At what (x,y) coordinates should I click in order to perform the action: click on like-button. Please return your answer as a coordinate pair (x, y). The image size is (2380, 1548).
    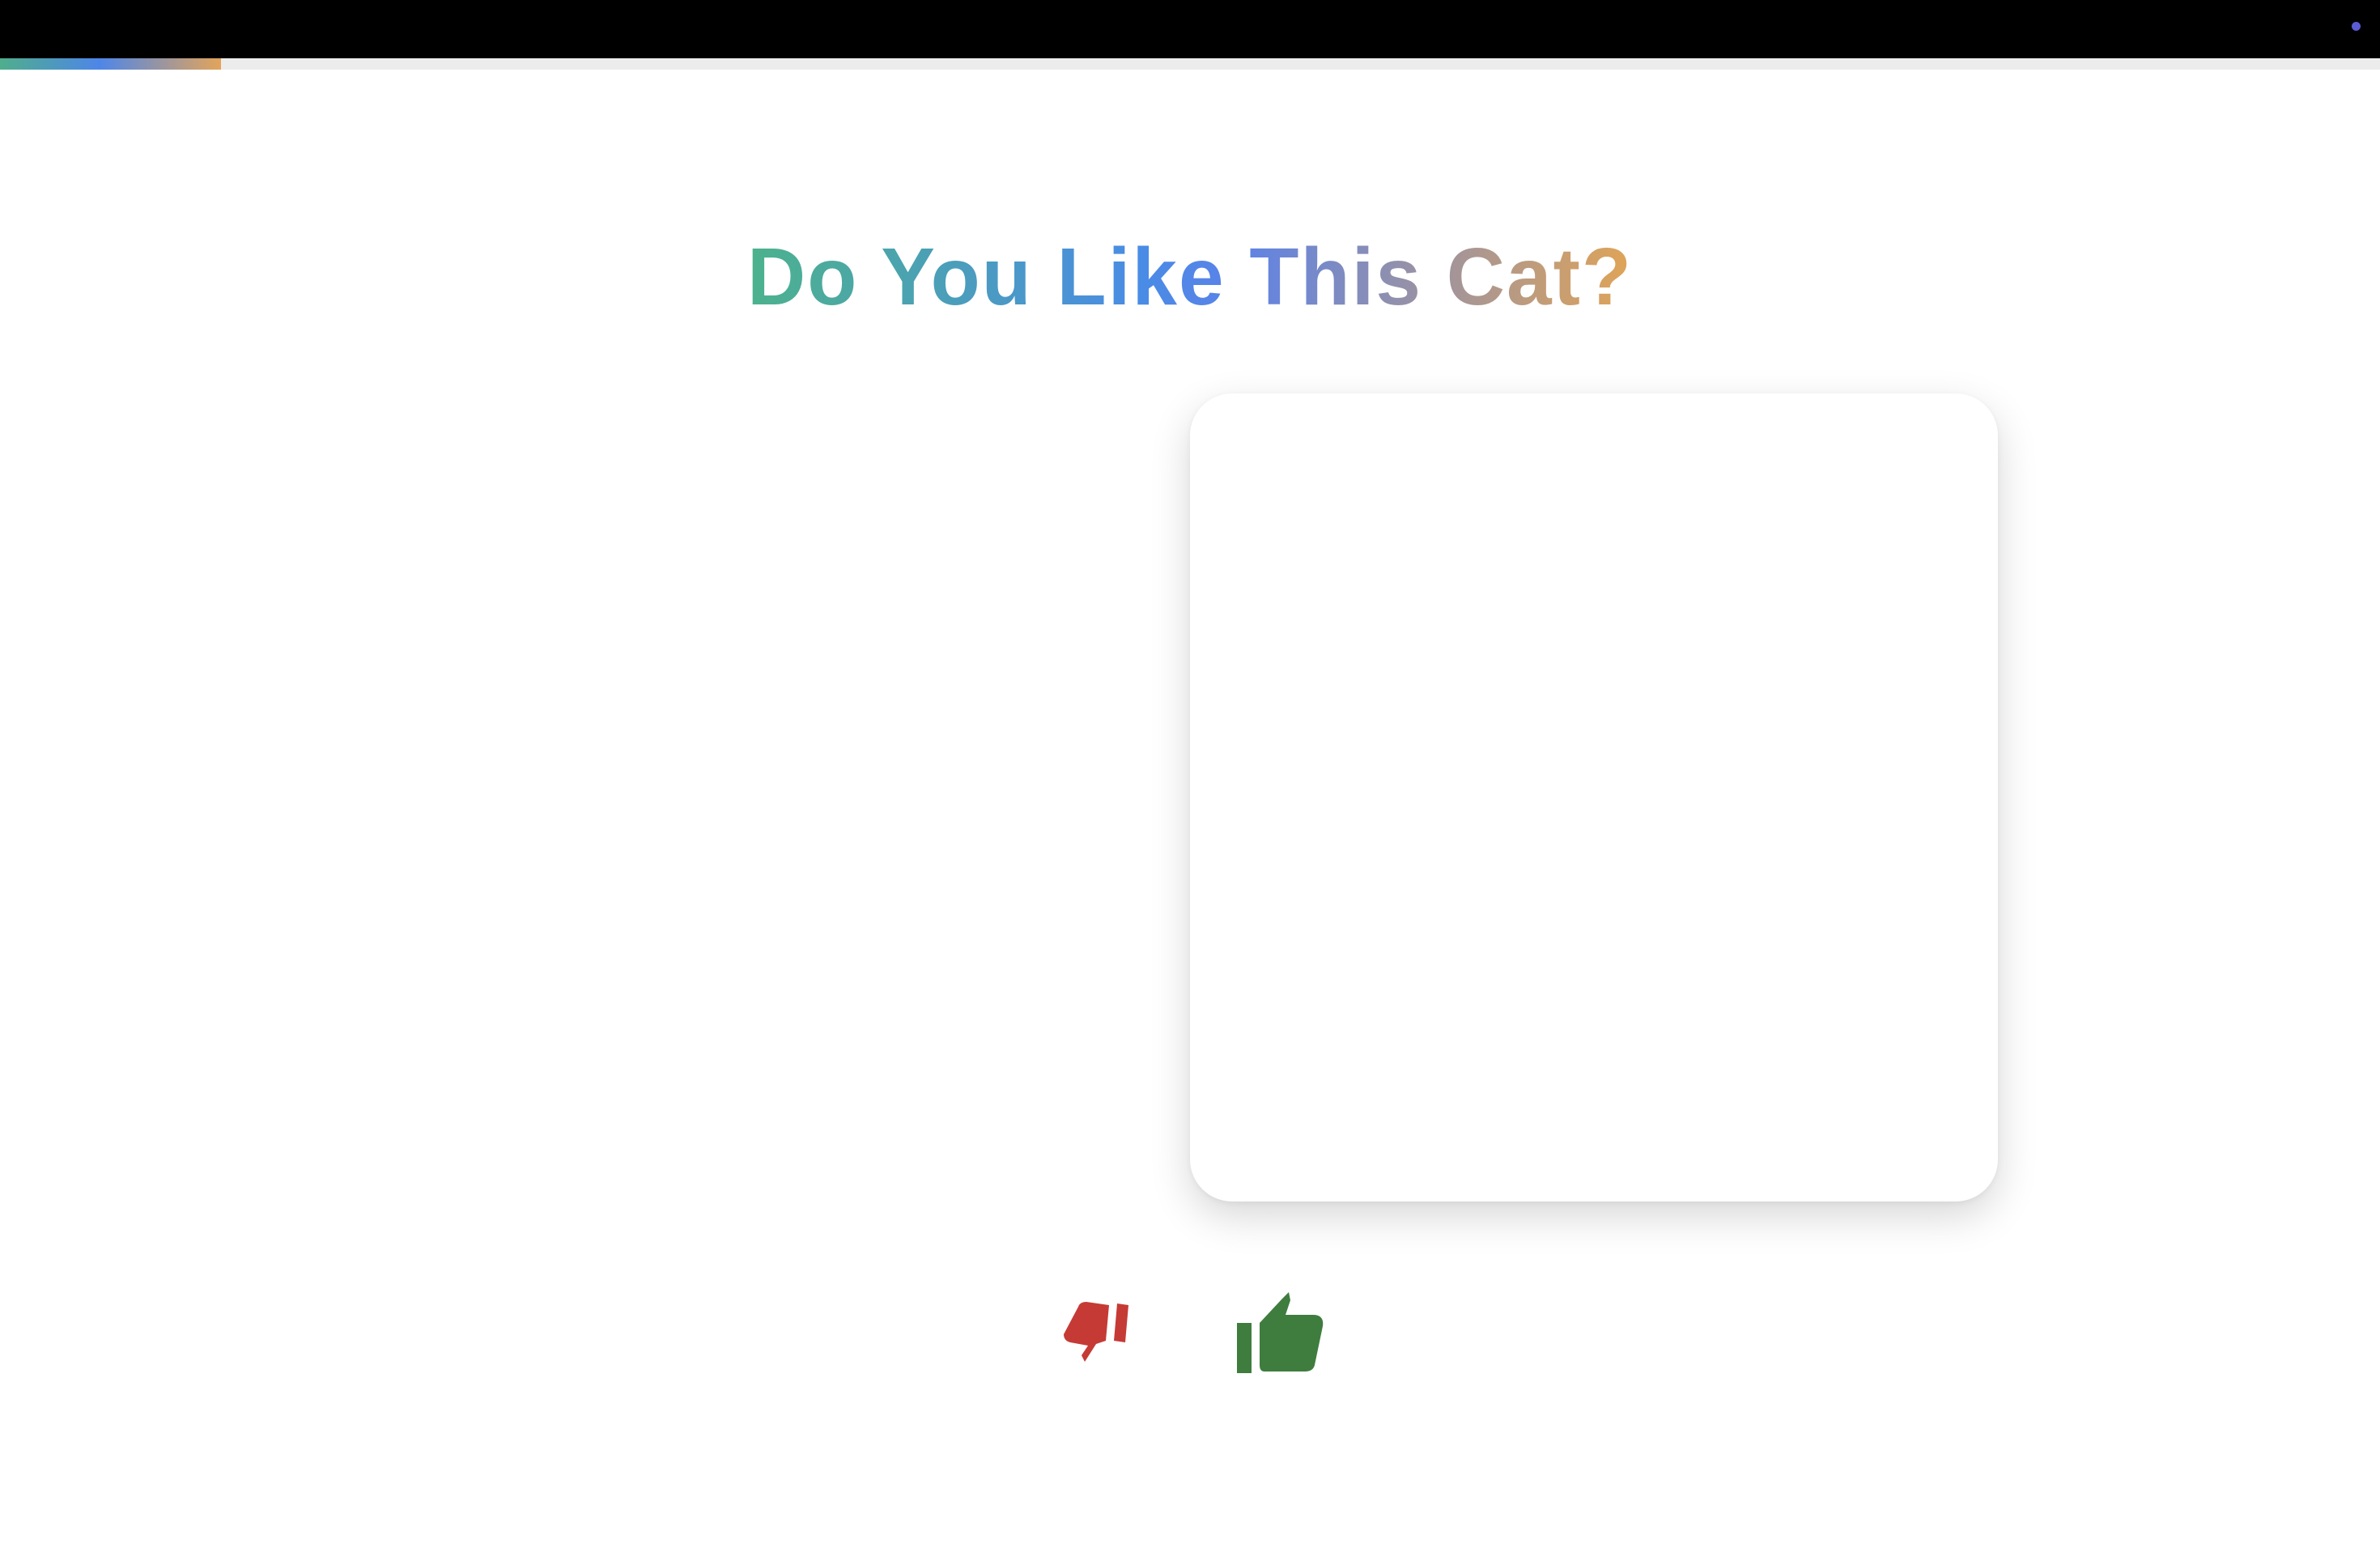
    Looking at the image, I should click on (1280, 1332).